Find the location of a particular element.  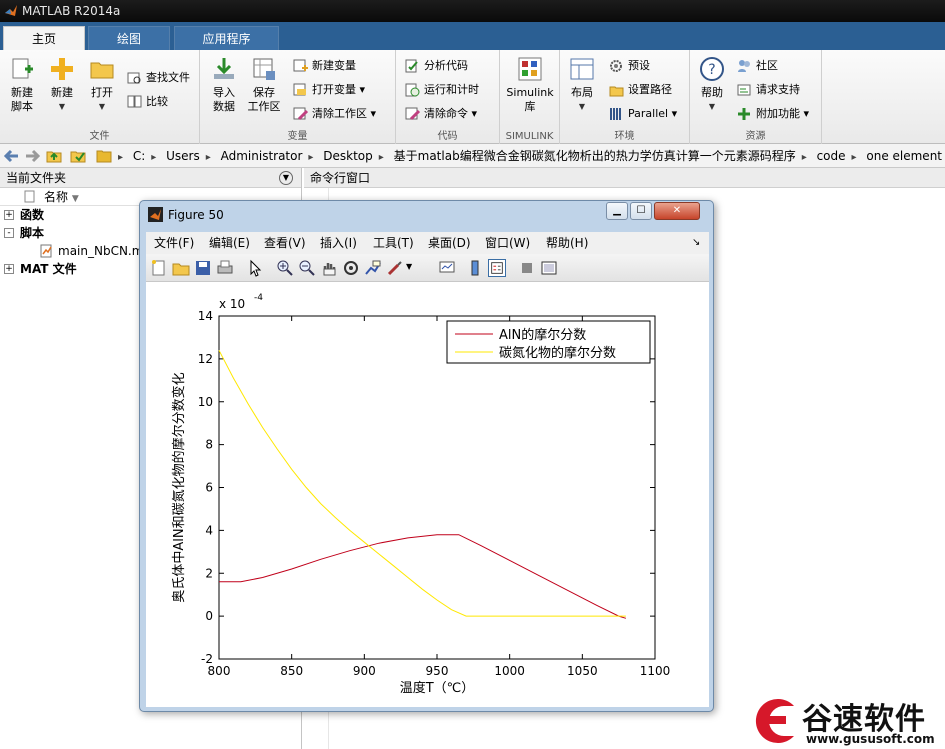

clear-commands-icon is located at coordinates (412, 114).